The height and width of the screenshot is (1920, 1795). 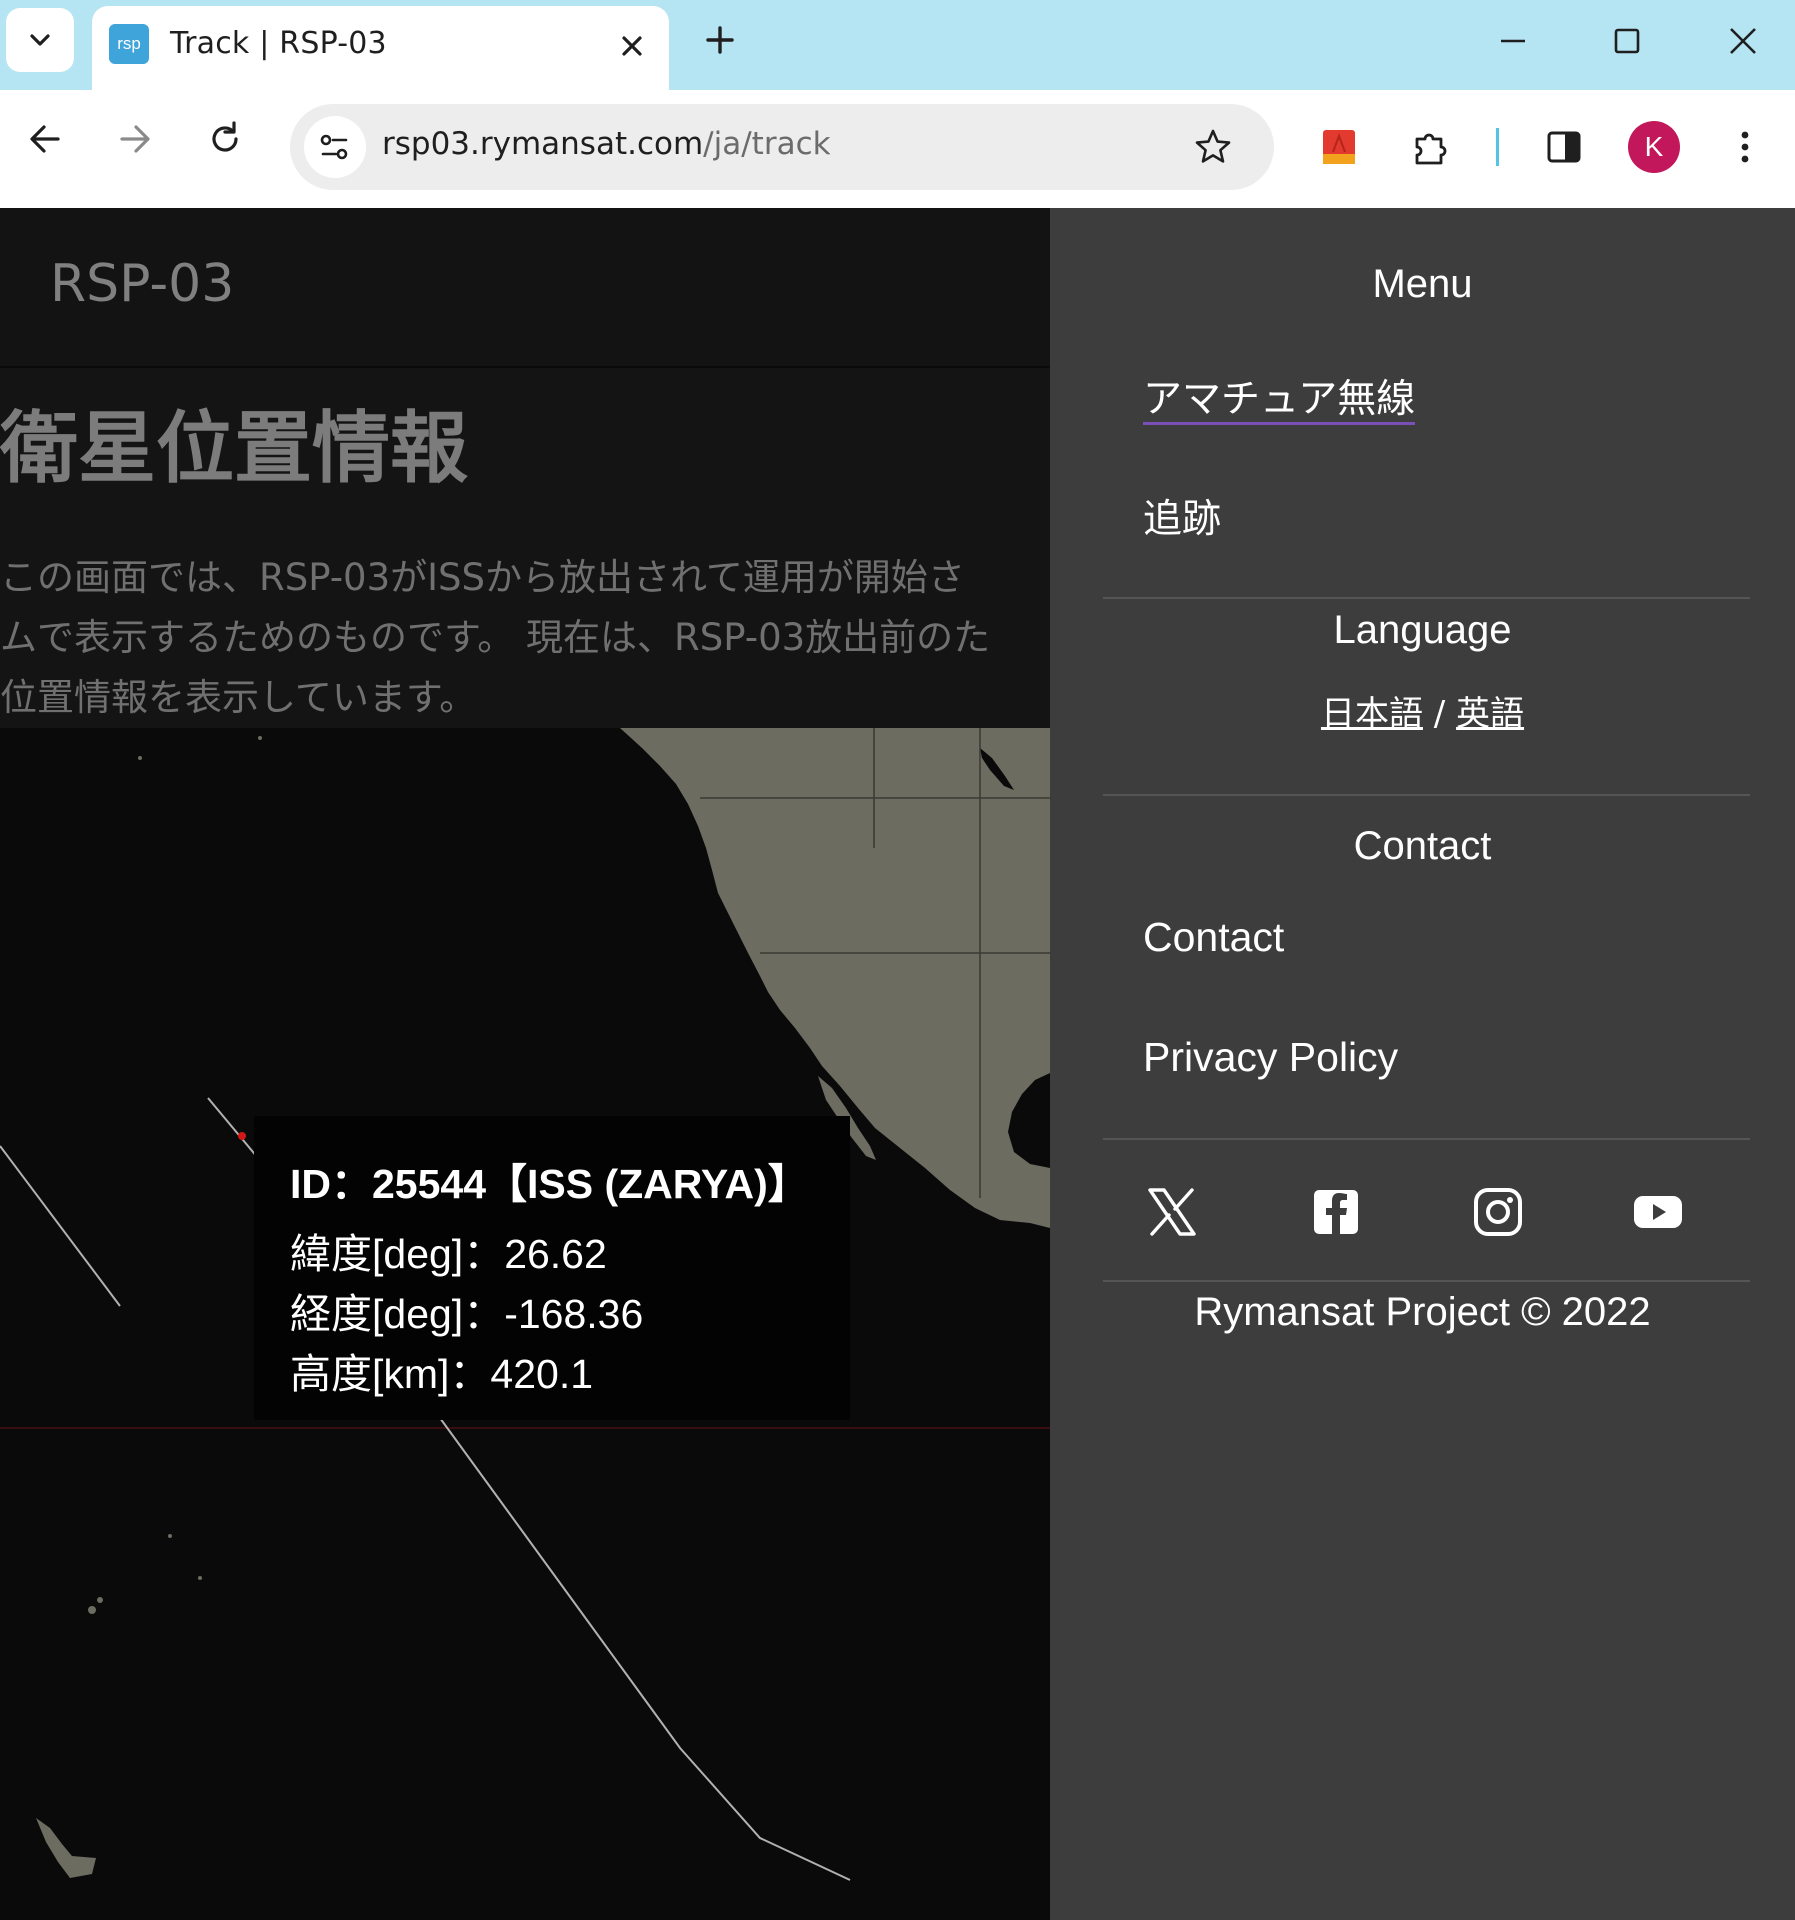 I want to click on site-header: RSP-03, so click(x=525, y=287).